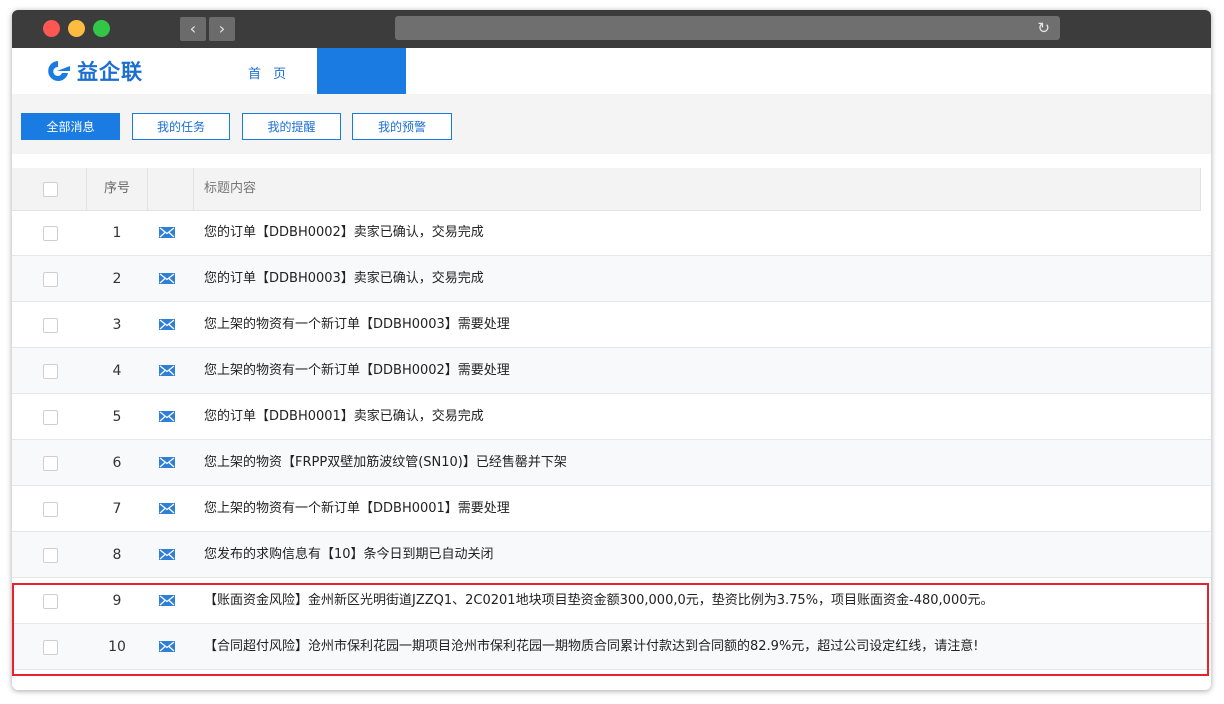 Image resolution: width=1224 pixels, height=704 pixels. I want to click on row-title: 您的订单【DDBH0001】卖家已确认，交易完成, so click(704, 417).